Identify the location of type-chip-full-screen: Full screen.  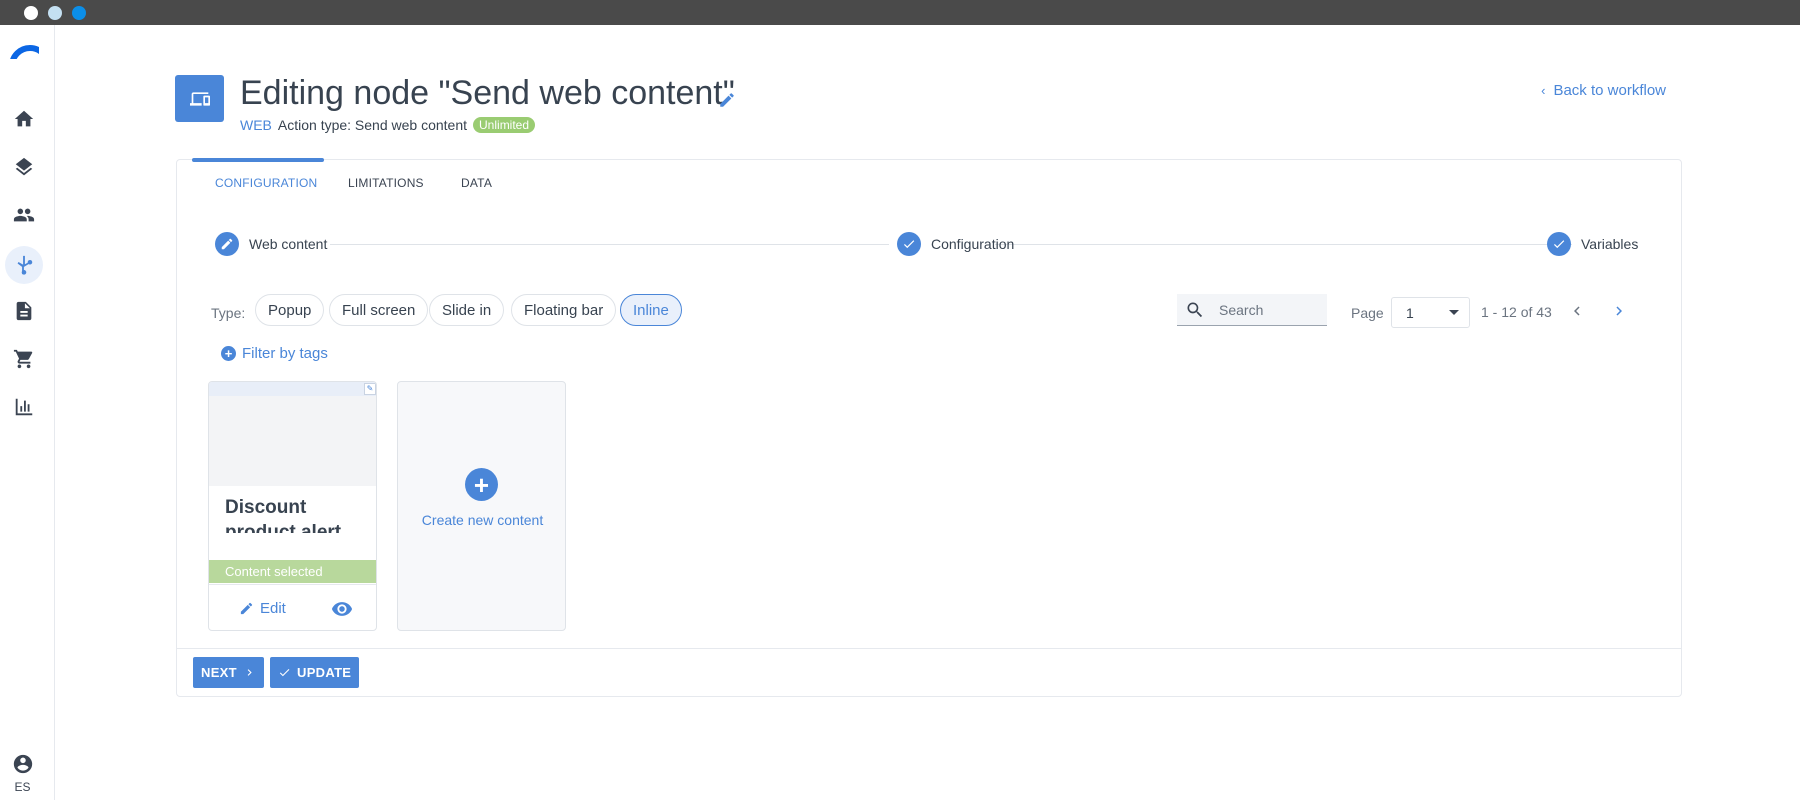
(379, 310).